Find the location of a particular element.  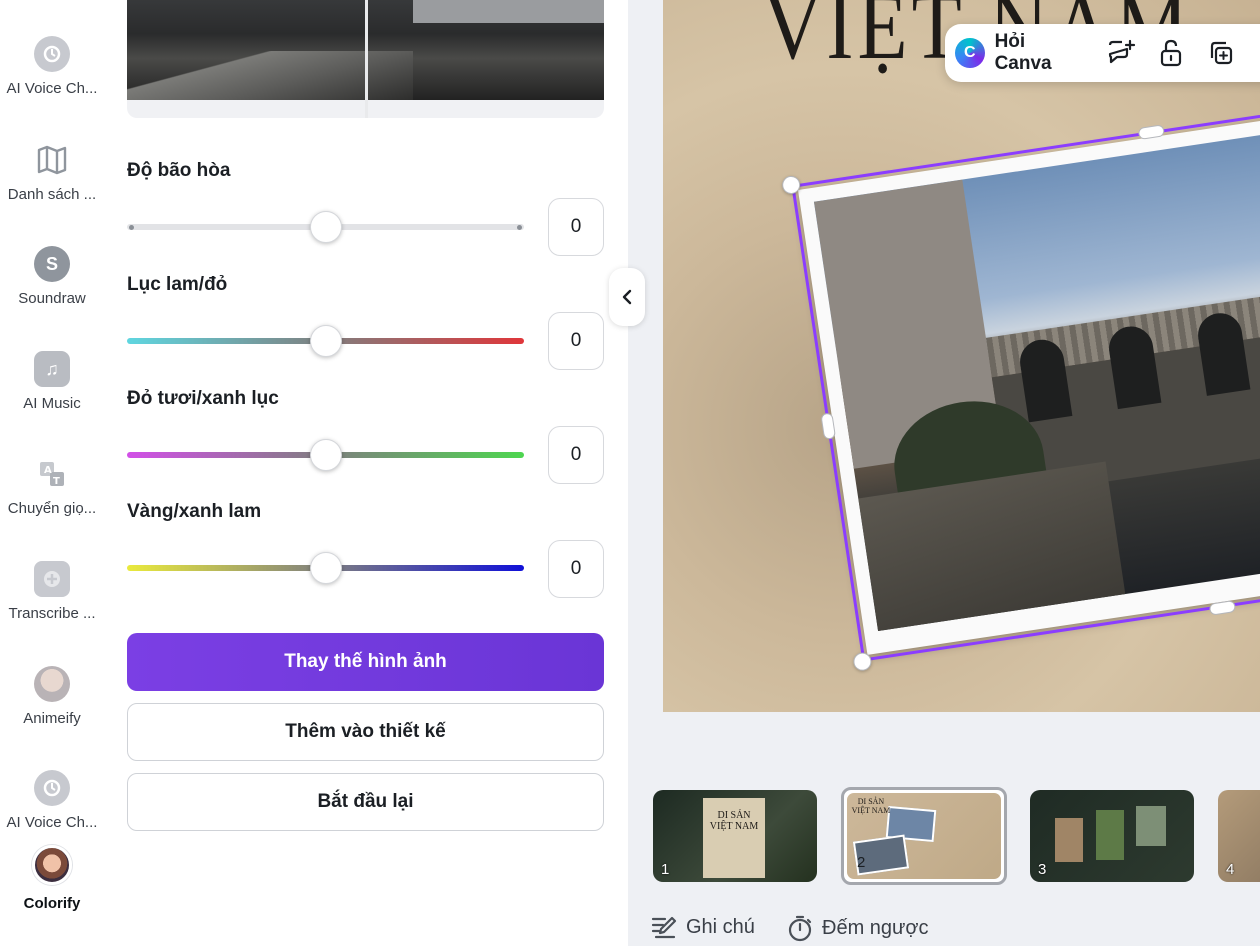

duplicate-icon is located at coordinates (1221, 53).